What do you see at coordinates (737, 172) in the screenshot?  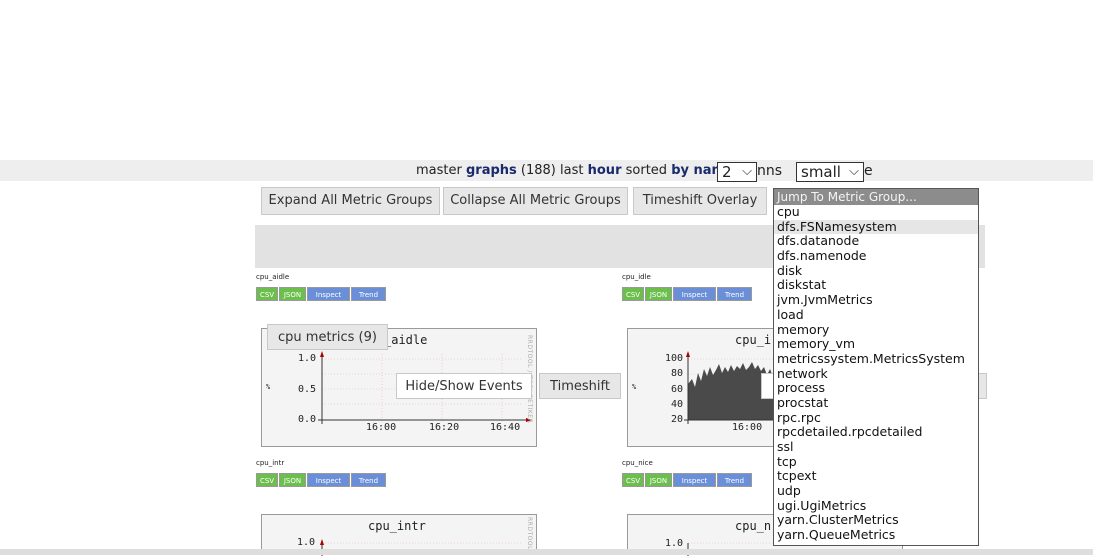 I see `columns-select: 2 ⌵` at bounding box center [737, 172].